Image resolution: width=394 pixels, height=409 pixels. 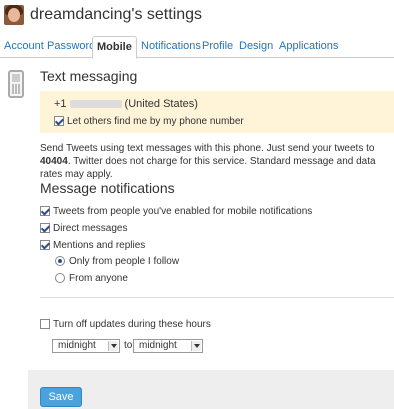 What do you see at coordinates (95, 104) in the screenshot?
I see `masked-phone-number` at bounding box center [95, 104].